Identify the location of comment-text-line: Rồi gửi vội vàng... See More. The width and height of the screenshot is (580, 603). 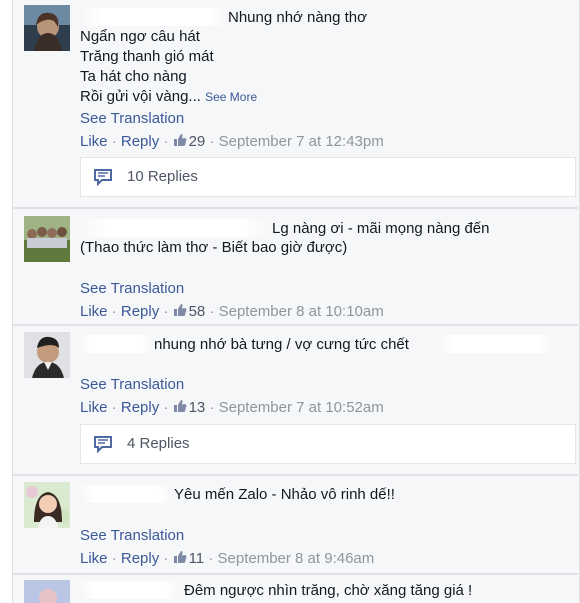
(168, 97).